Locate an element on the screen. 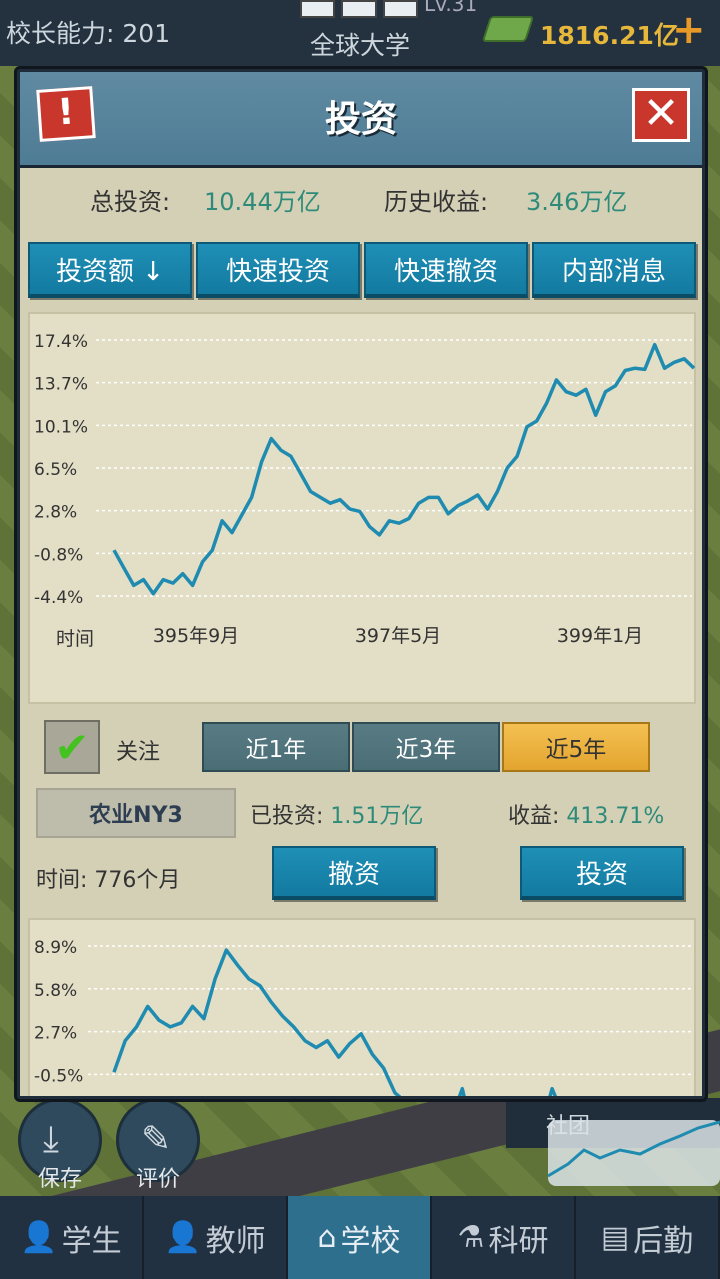  flask-icon: ⚗ is located at coordinates (471, 1237).